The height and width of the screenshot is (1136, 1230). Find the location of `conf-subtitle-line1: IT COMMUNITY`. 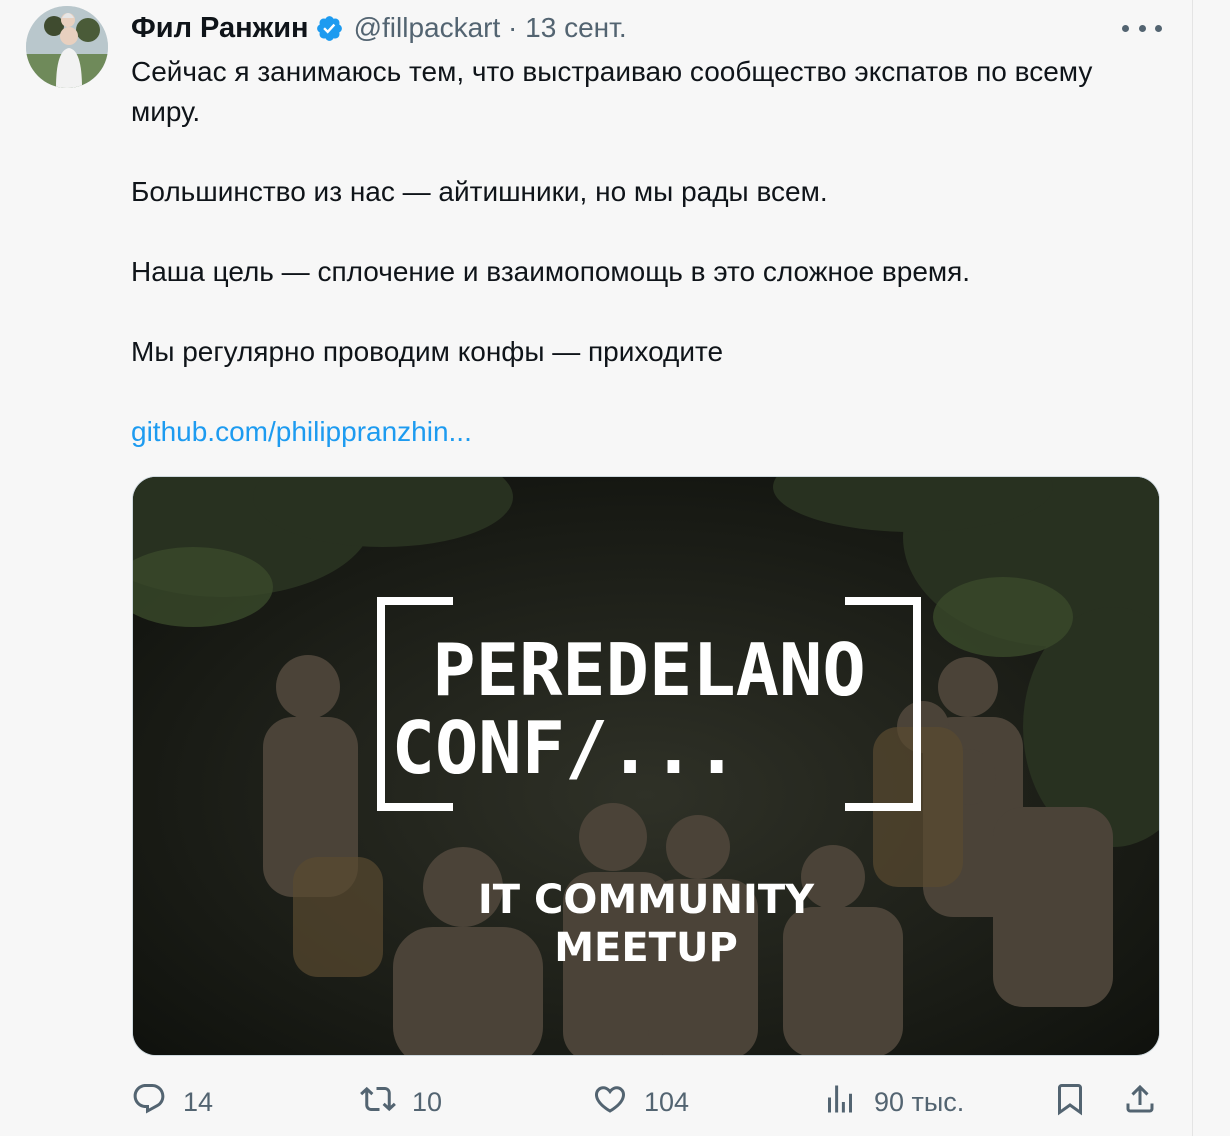

conf-subtitle-line1: IT COMMUNITY is located at coordinates (646, 900).